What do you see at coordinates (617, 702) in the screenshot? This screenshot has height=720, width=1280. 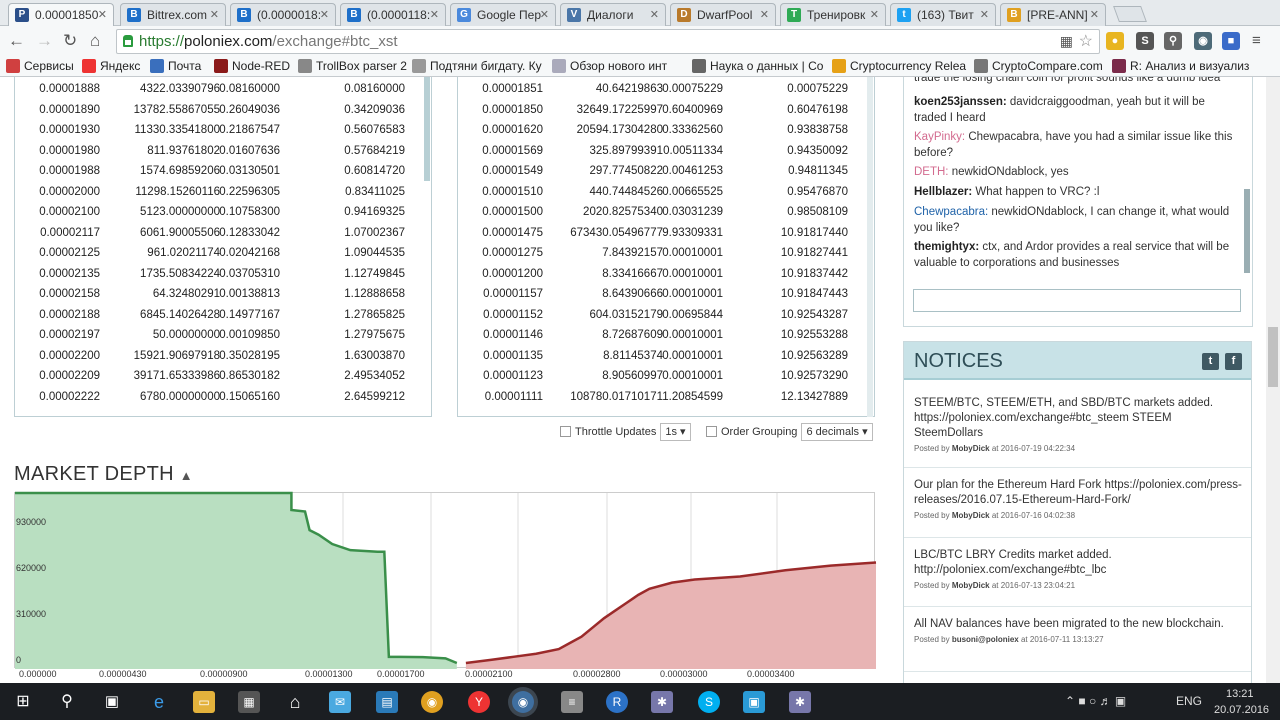 I see `r-app-icon: R` at bounding box center [617, 702].